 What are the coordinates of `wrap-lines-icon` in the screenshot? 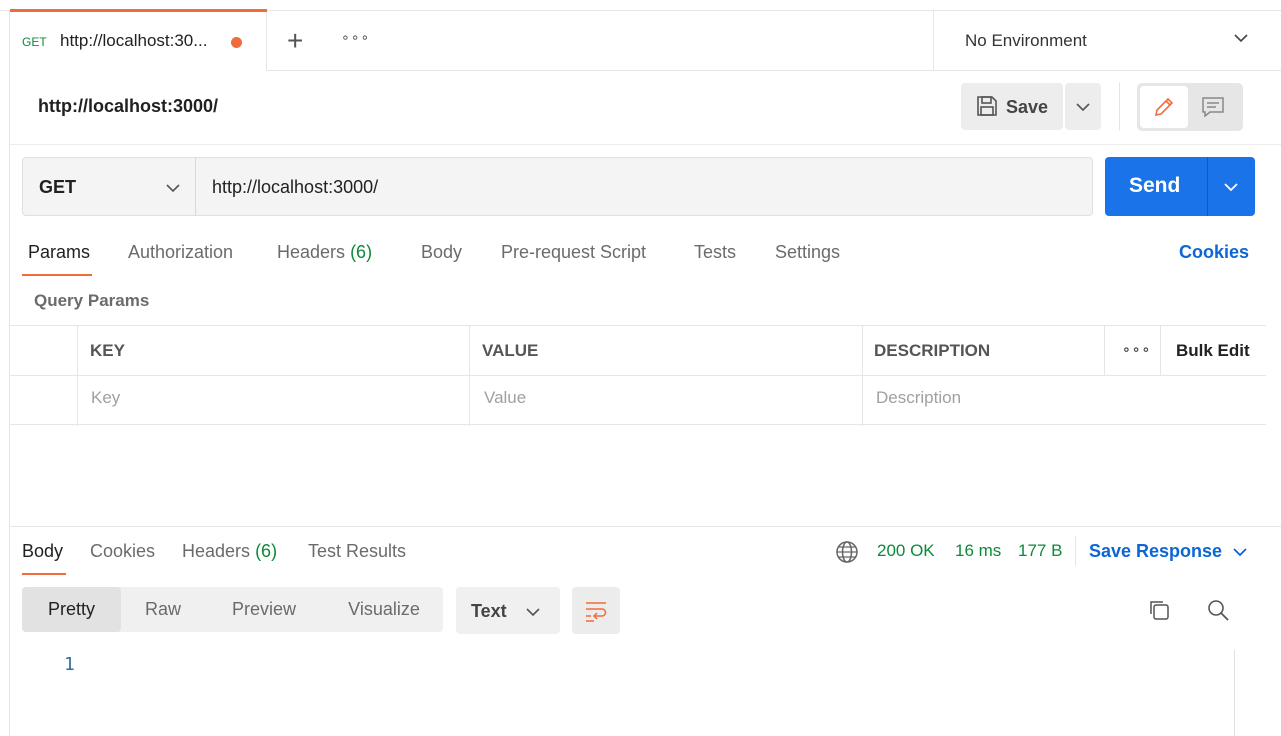 It's located at (596, 612).